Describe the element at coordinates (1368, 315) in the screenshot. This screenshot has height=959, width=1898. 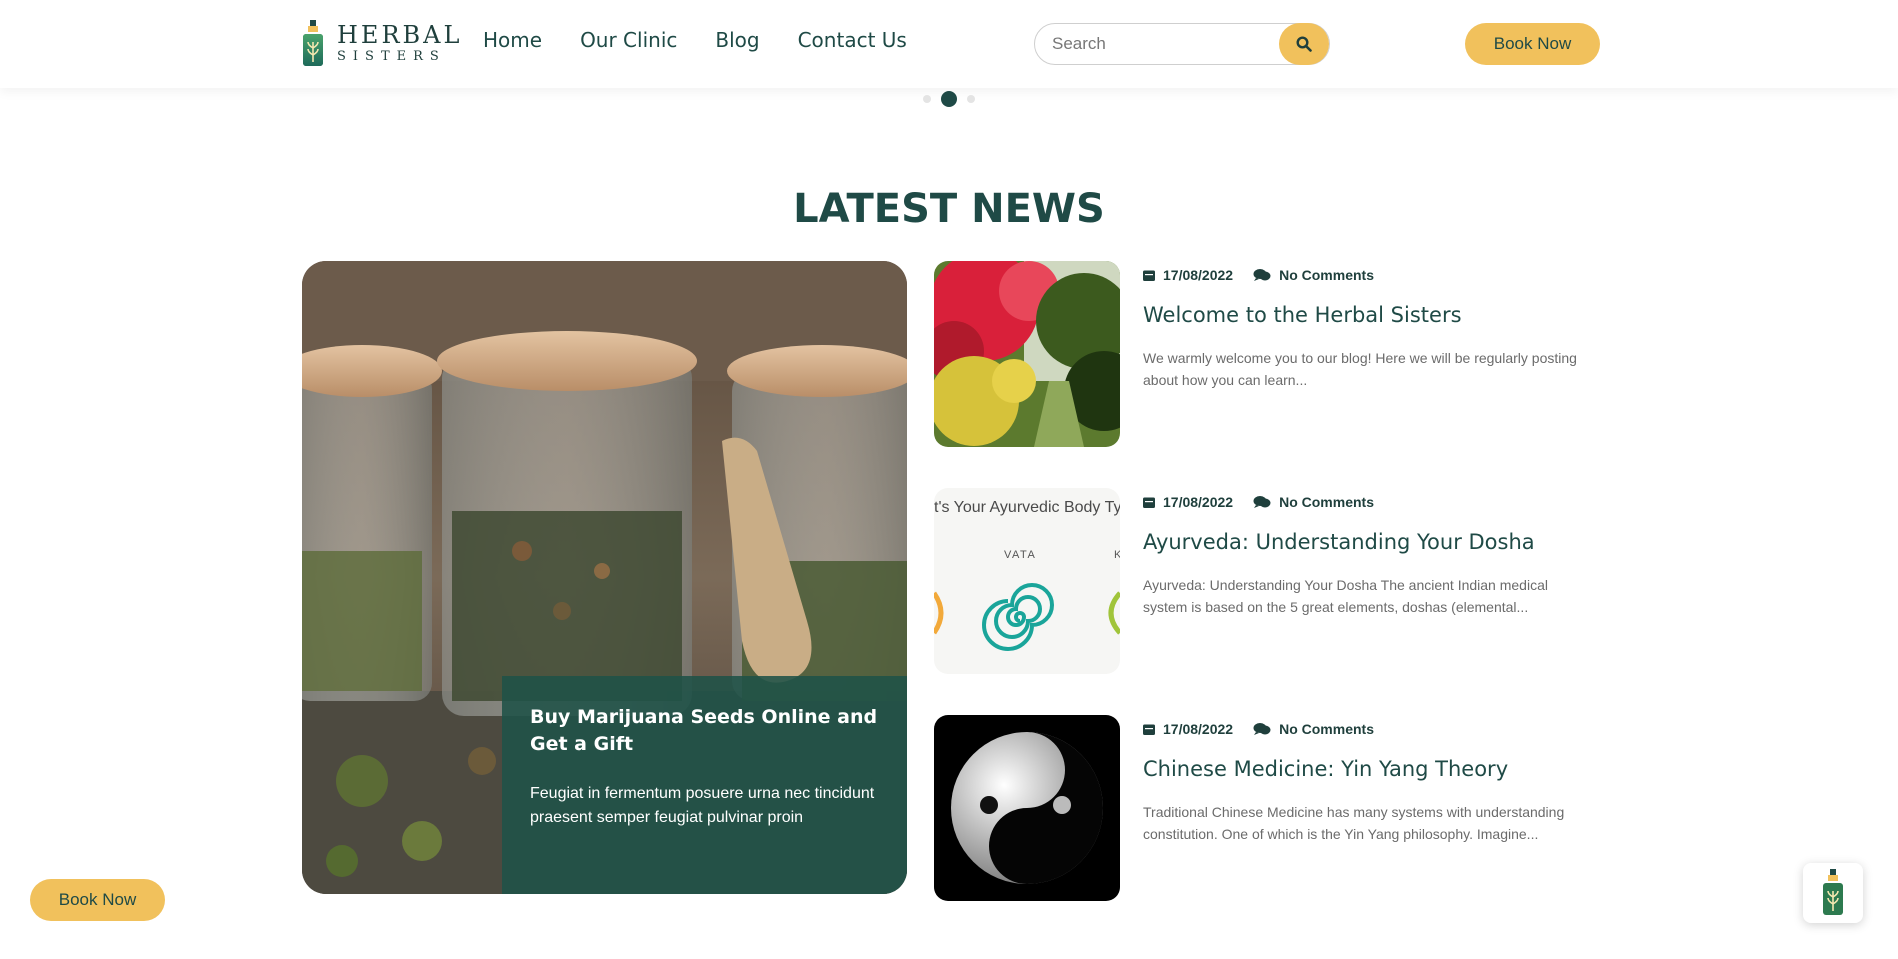
I see `post-title: Welcome to the Herbal Sisters` at that location.